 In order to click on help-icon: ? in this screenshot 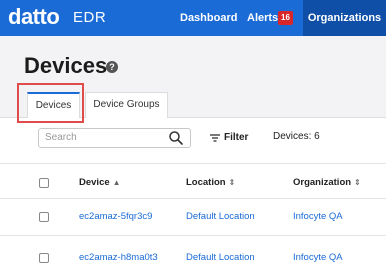, I will do `click(112, 67)`.